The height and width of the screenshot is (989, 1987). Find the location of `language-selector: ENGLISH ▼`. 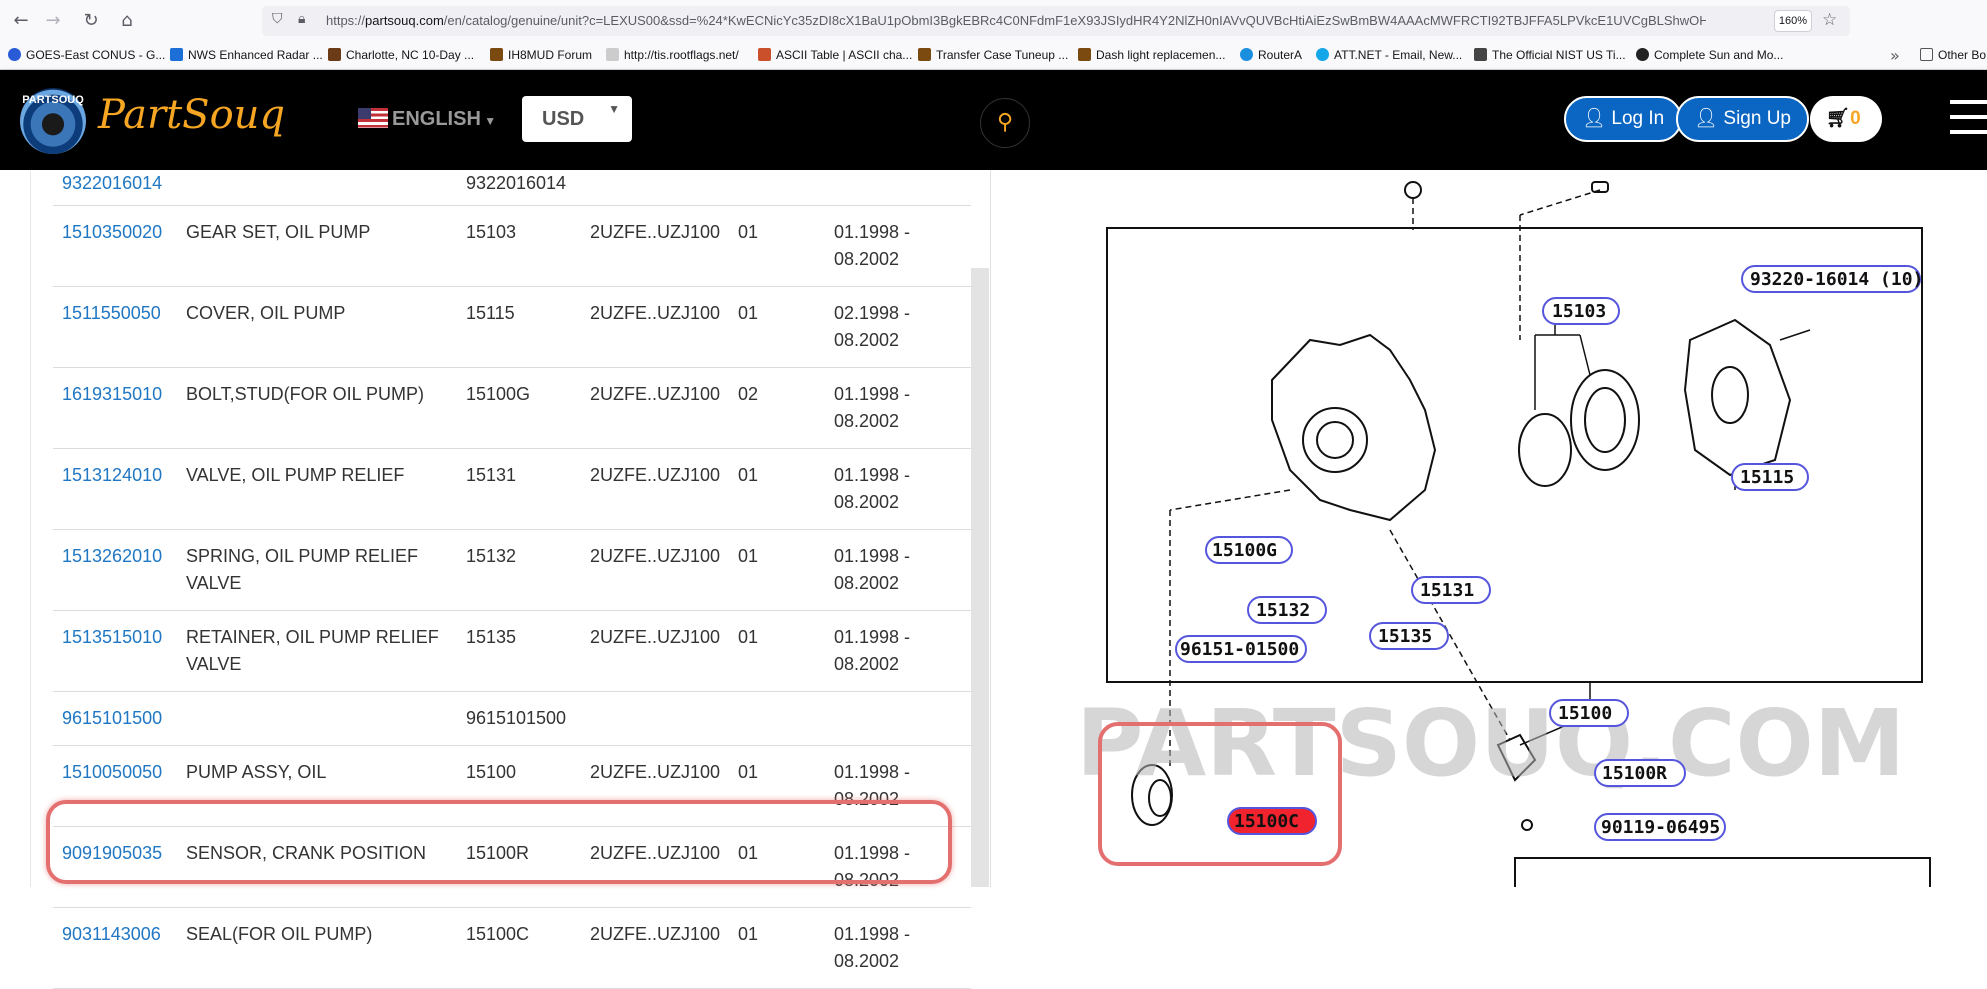

language-selector: ENGLISH ▼ is located at coordinates (427, 119).